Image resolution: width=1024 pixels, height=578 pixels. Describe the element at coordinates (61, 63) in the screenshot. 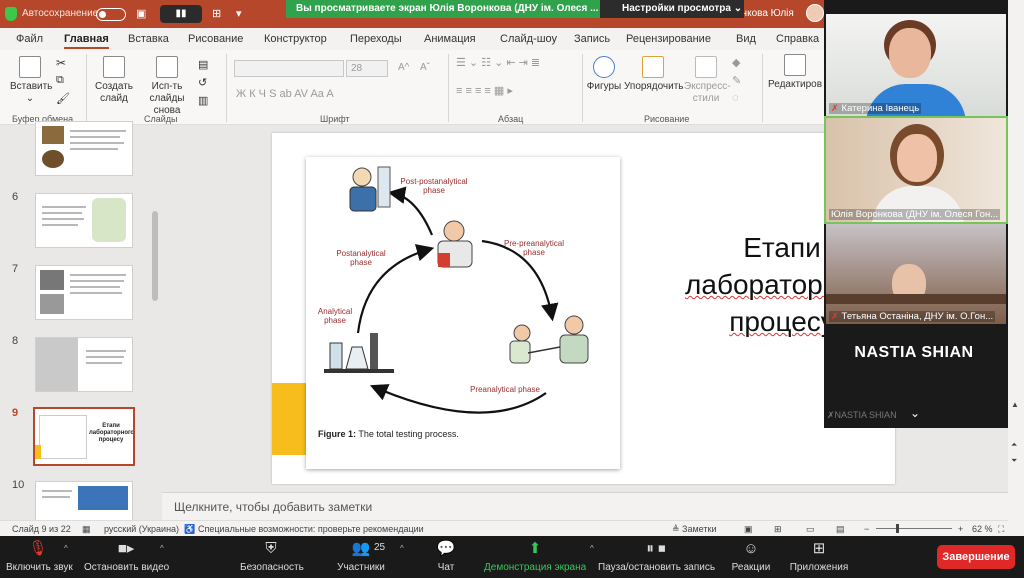

I see `cut-icon: ✂` at that location.